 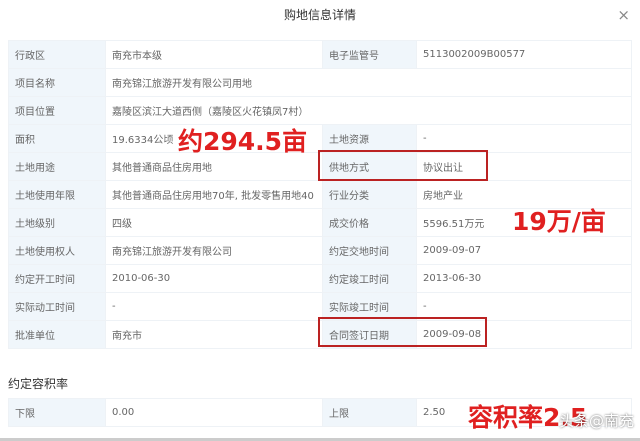 I want to click on field-value: 南充锦江旅游开发有限公司用地, so click(x=368, y=82).